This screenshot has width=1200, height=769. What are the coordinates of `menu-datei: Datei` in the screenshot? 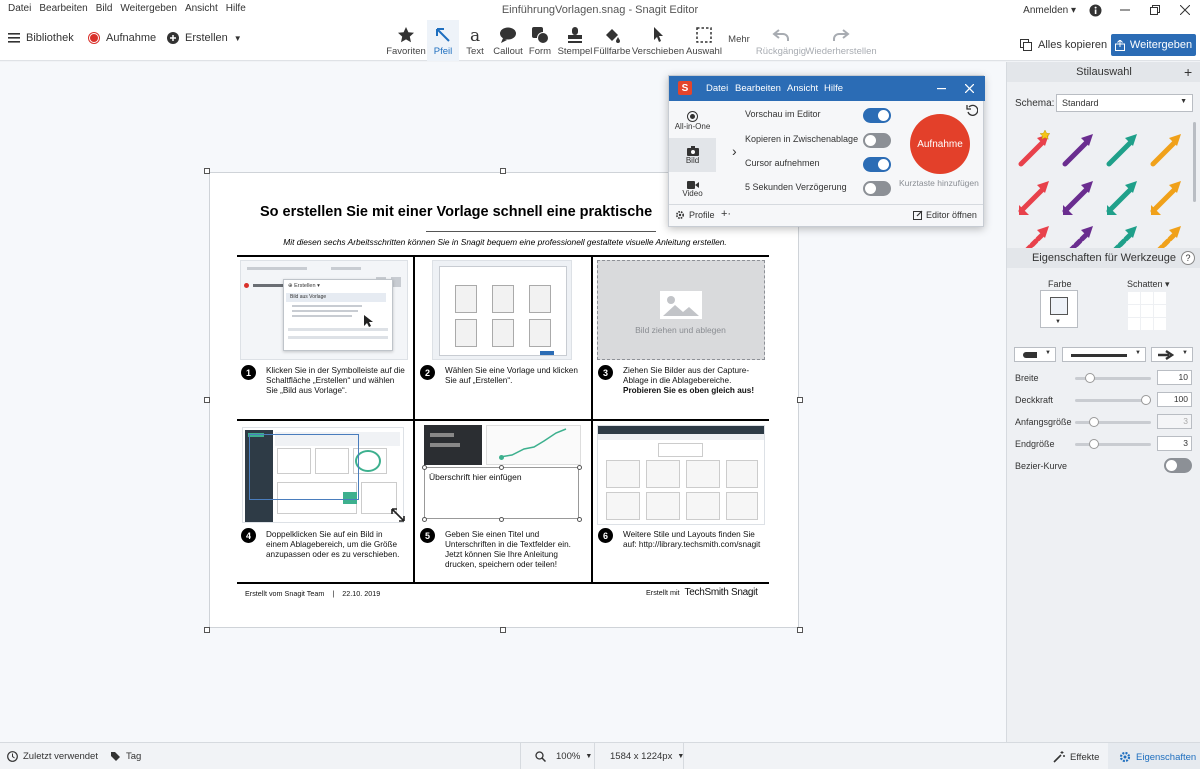 It's located at (19, 8).